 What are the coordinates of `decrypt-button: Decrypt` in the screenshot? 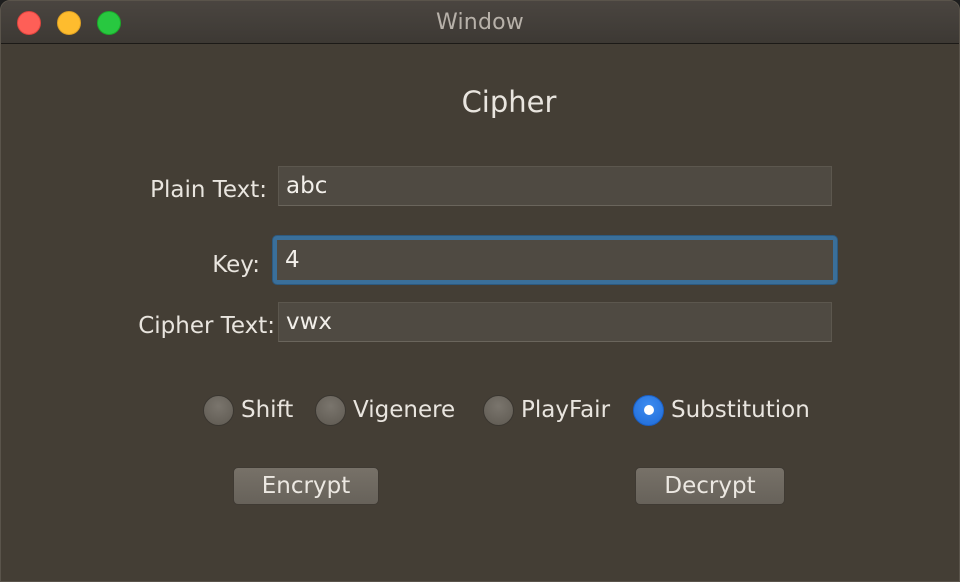 It's located at (710, 486).